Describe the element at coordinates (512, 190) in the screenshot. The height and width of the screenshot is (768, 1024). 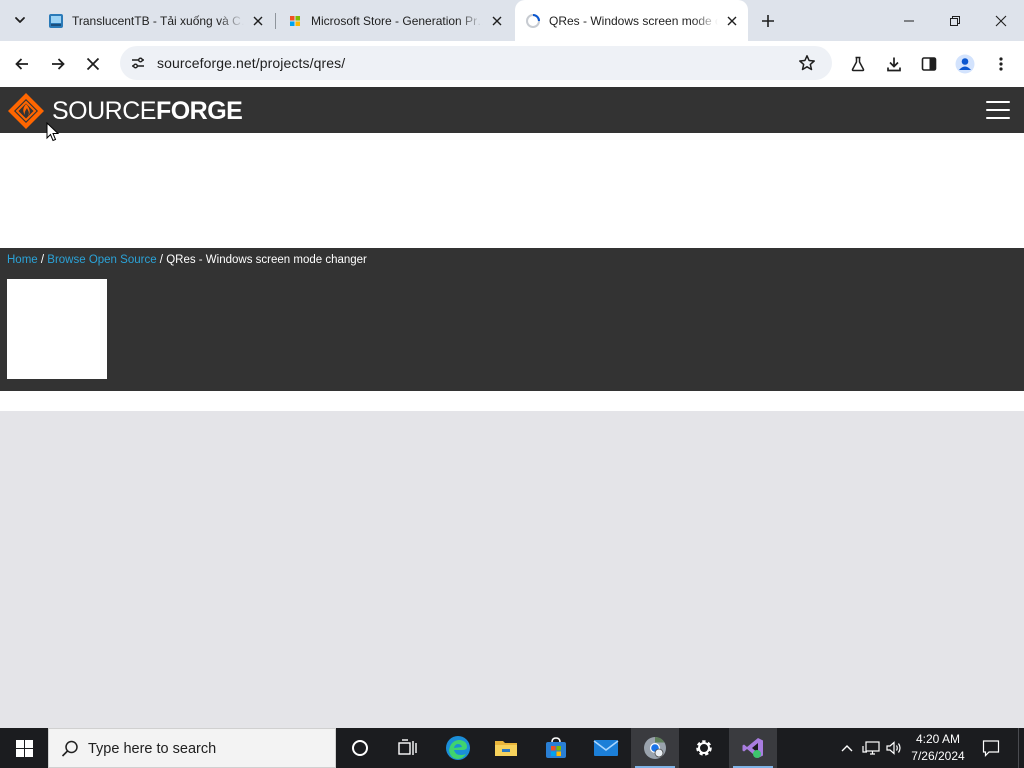
I see `ad-banner-area` at that location.